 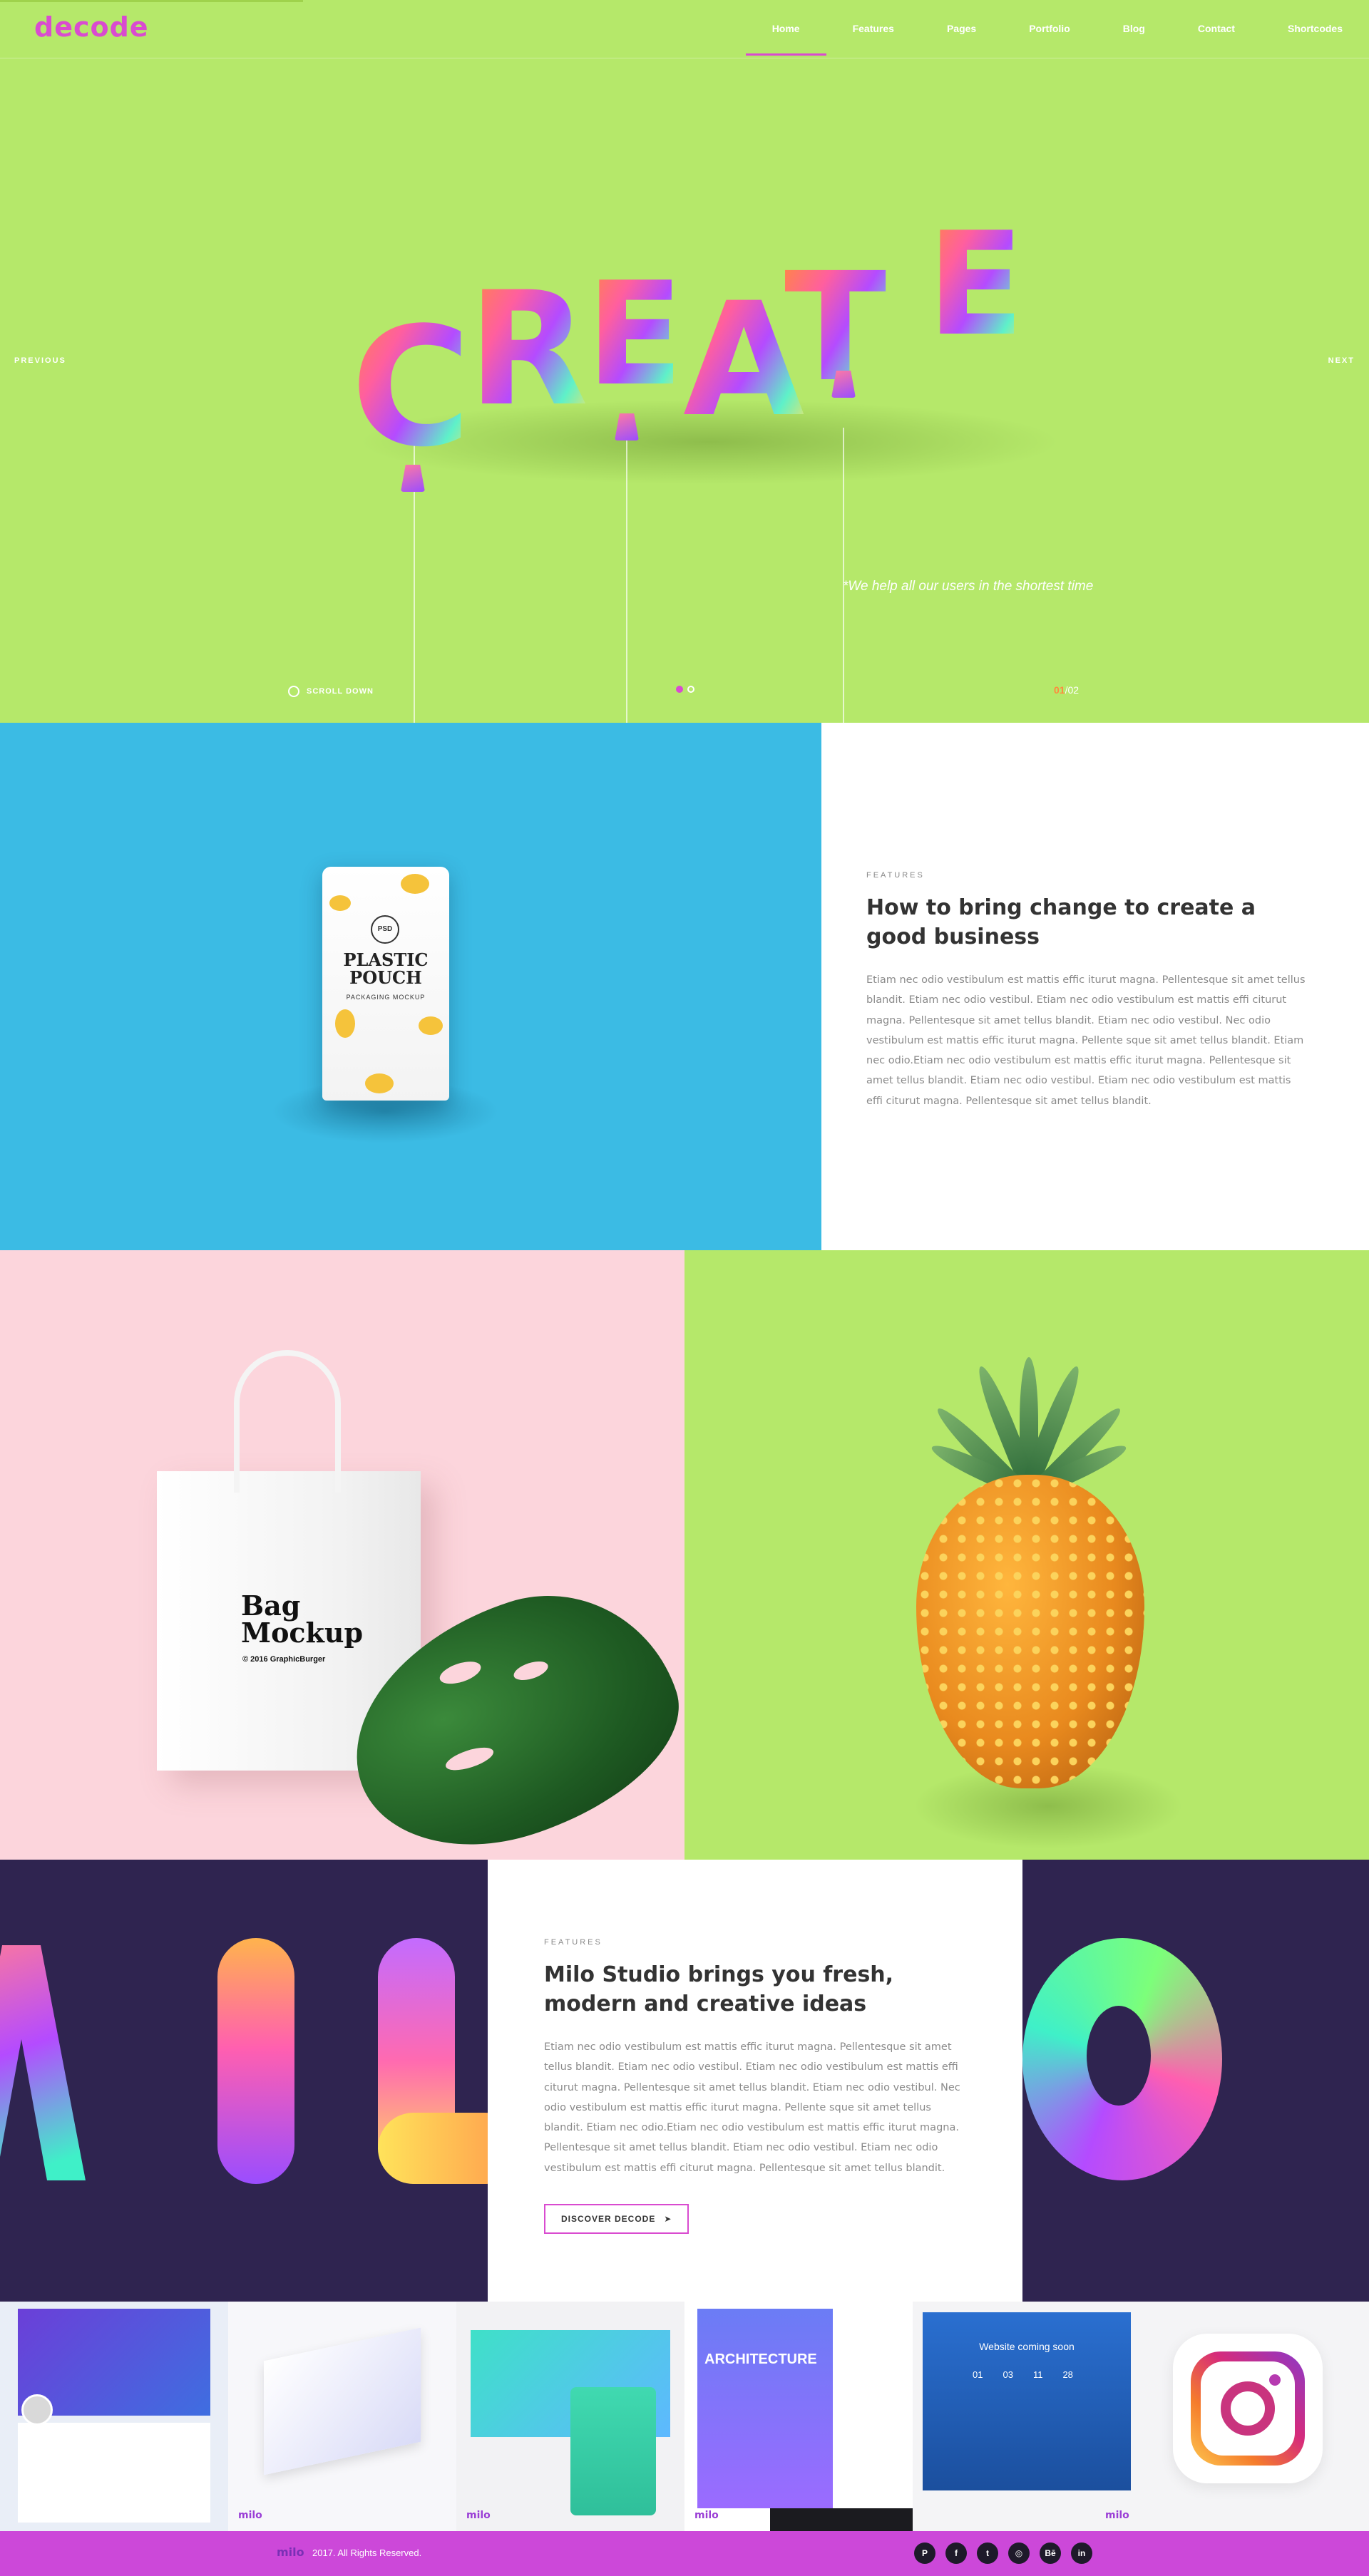 I want to click on countdown: 01 03 11 28, so click(x=1023, y=2374).